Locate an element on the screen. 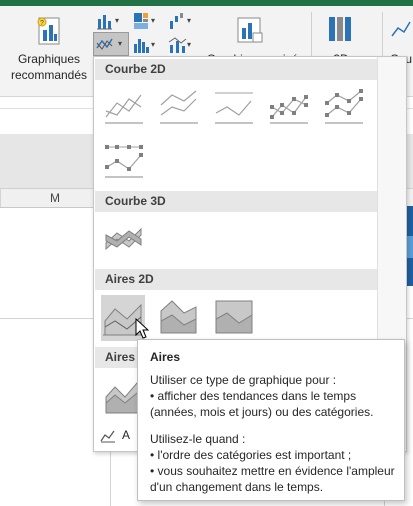 Image resolution: width=413 pixels, height=506 pixels. chart-type-100-stacked-area is located at coordinates (234, 317).